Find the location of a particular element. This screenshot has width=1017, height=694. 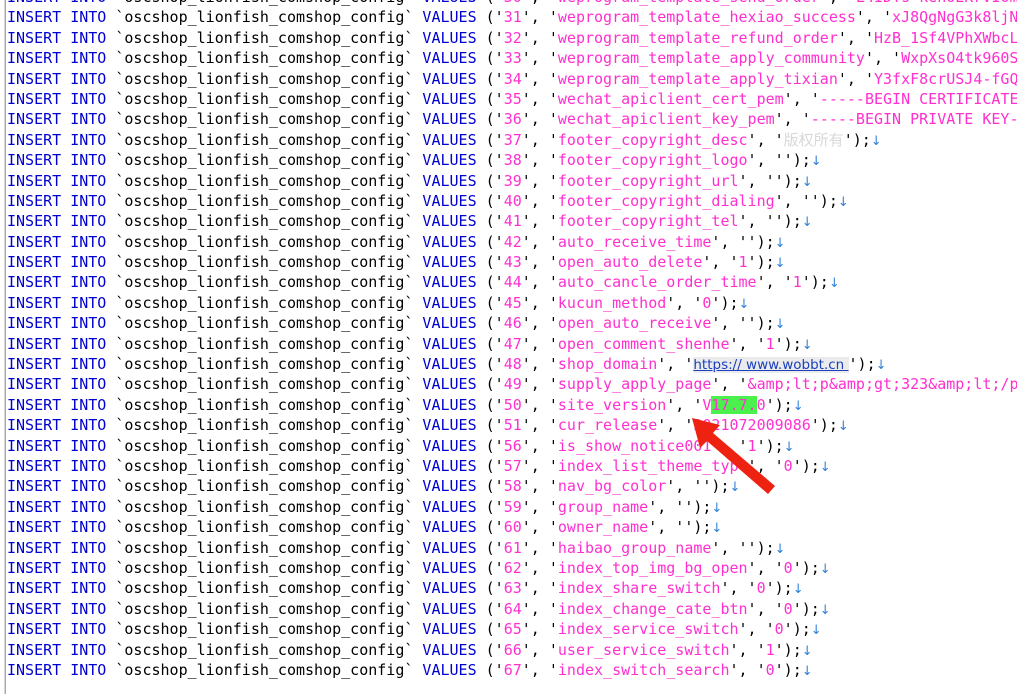

sql-value-row-id: 38 is located at coordinates (512, 160).